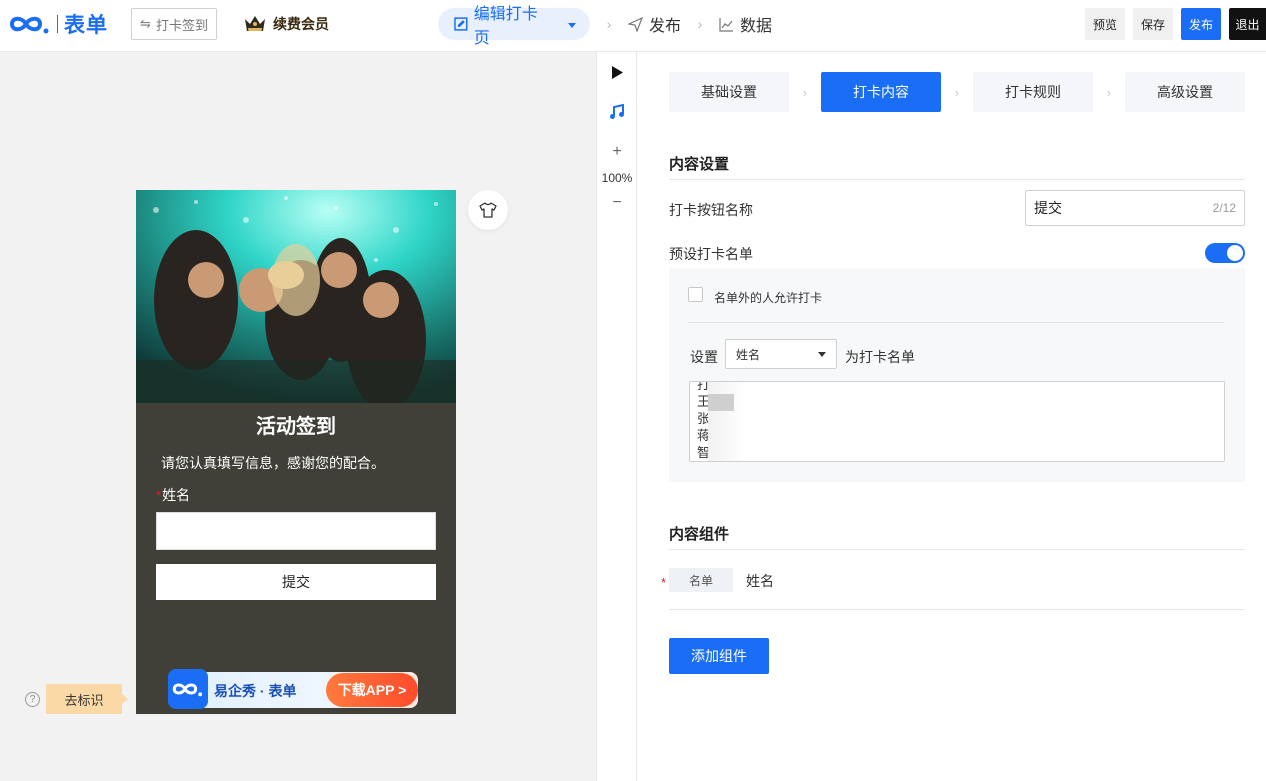 This screenshot has height=781, width=1266. Describe the element at coordinates (1224, 208) in the screenshot. I see `char-counter: 2/12` at that location.